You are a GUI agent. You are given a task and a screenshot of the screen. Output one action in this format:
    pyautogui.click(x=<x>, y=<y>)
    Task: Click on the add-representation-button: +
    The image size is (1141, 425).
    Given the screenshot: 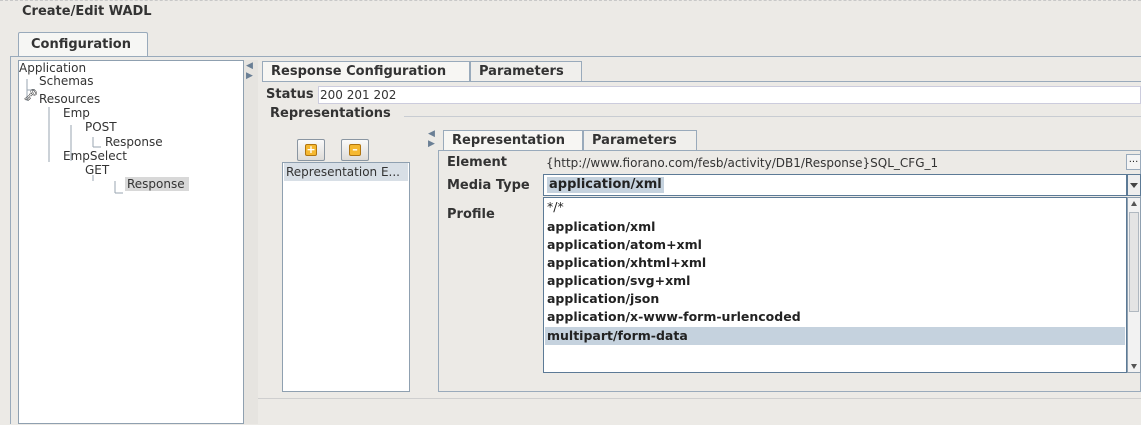 What is the action you would take?
    pyautogui.click(x=311, y=150)
    